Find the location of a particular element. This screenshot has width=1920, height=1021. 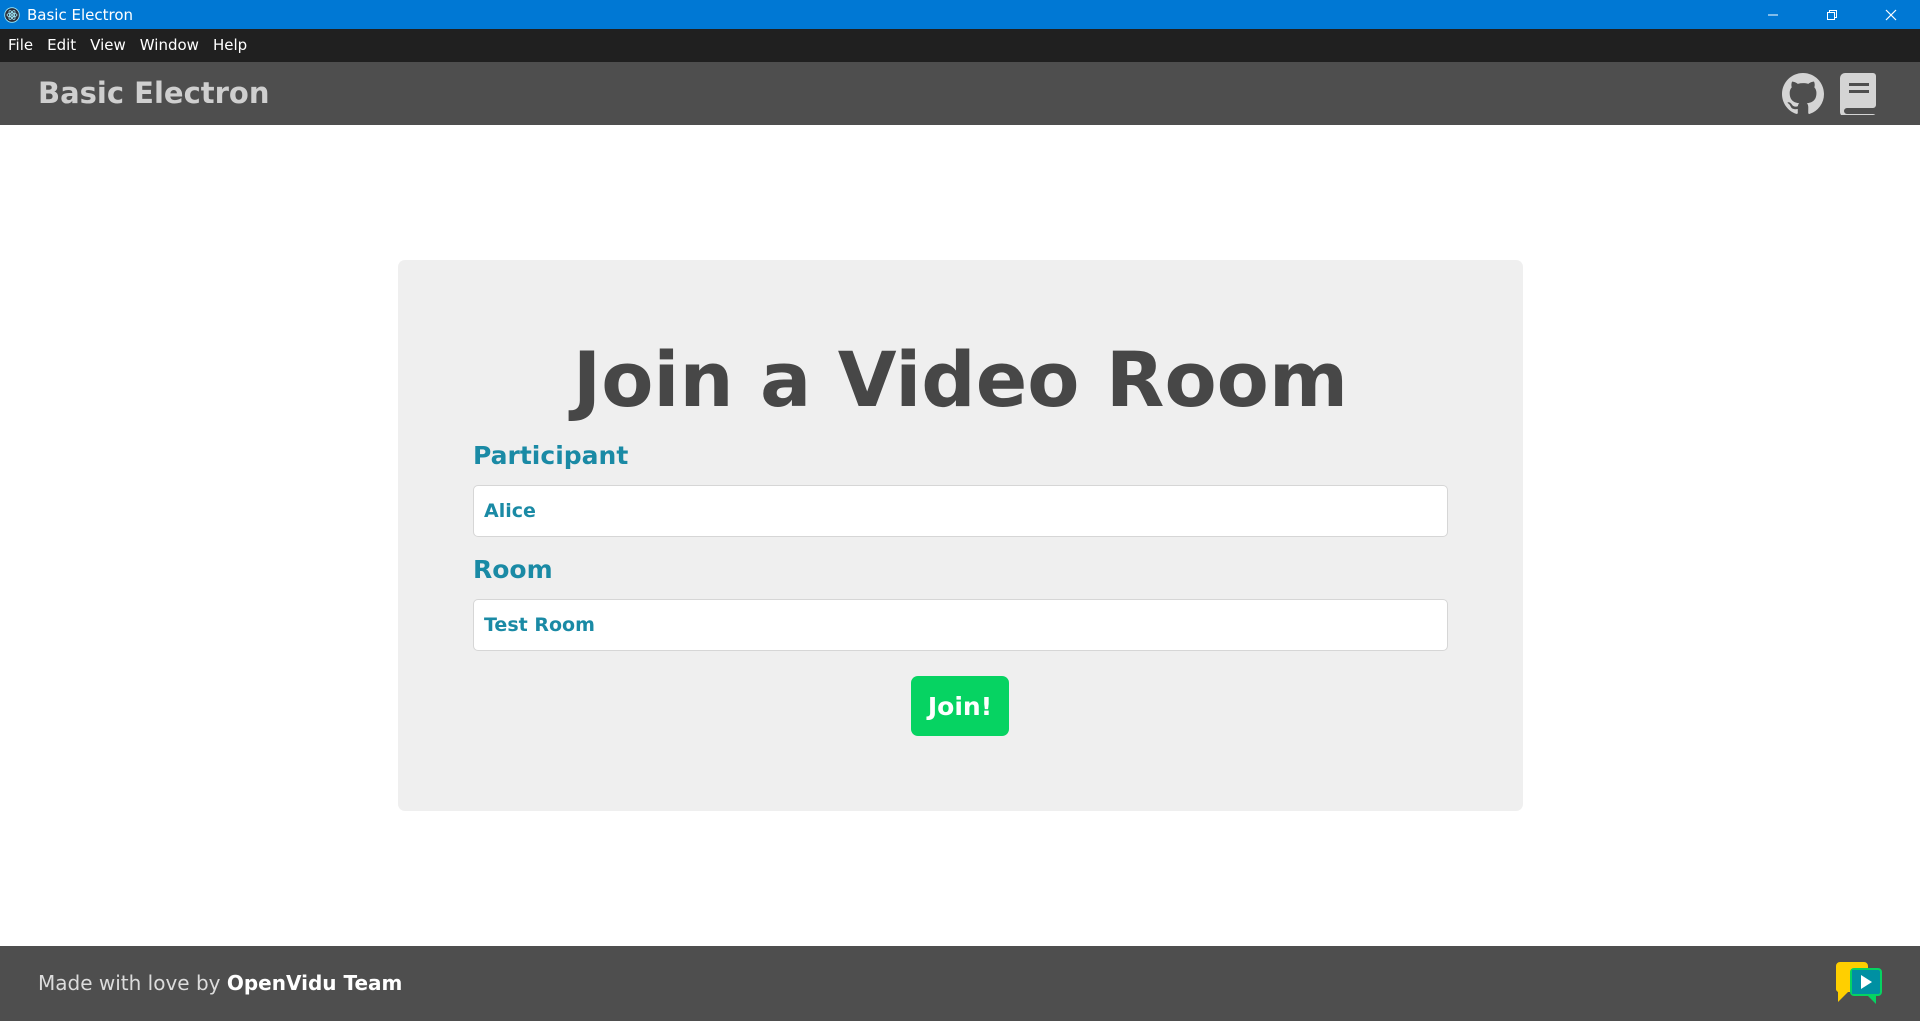

restore-button is located at coordinates (1831, 14).